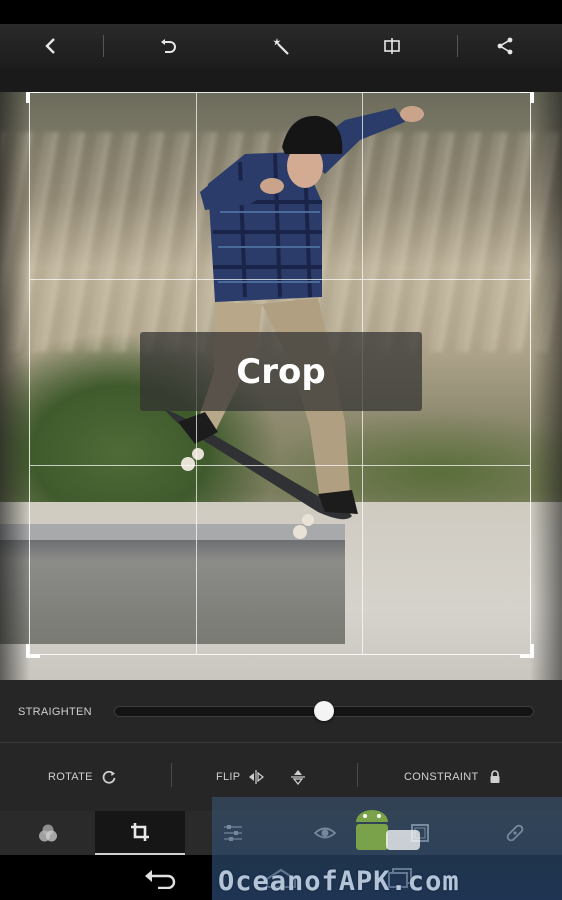 The width and height of the screenshot is (562, 900). Describe the element at coordinates (33, 651) in the screenshot. I see `crop-handle-bottom-left` at that location.